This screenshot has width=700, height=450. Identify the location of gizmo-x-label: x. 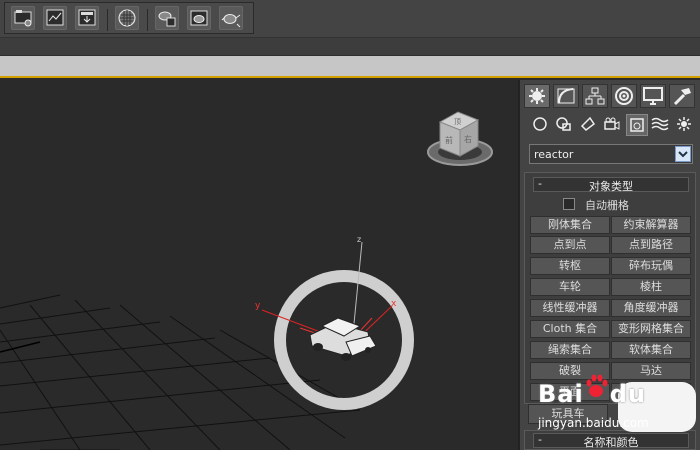
(394, 304).